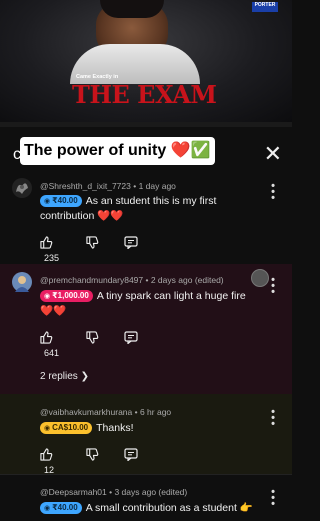 Image resolution: width=320 pixels, height=521 pixels. Describe the element at coordinates (86, 412) in the screenshot. I see `comment-author: @vaibhavkumarkhurana` at that location.